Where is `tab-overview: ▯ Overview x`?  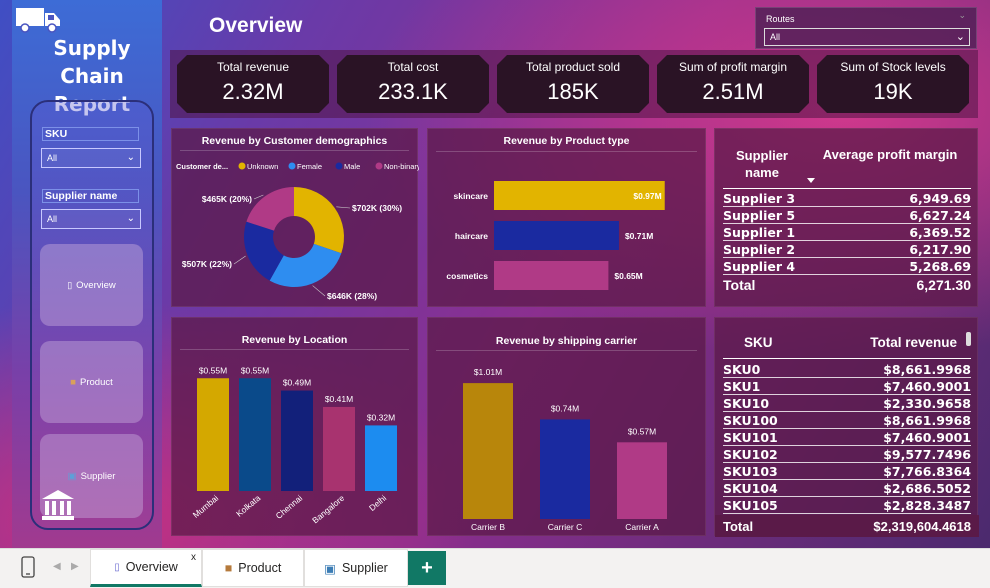 tab-overview: ▯ Overview x is located at coordinates (146, 568).